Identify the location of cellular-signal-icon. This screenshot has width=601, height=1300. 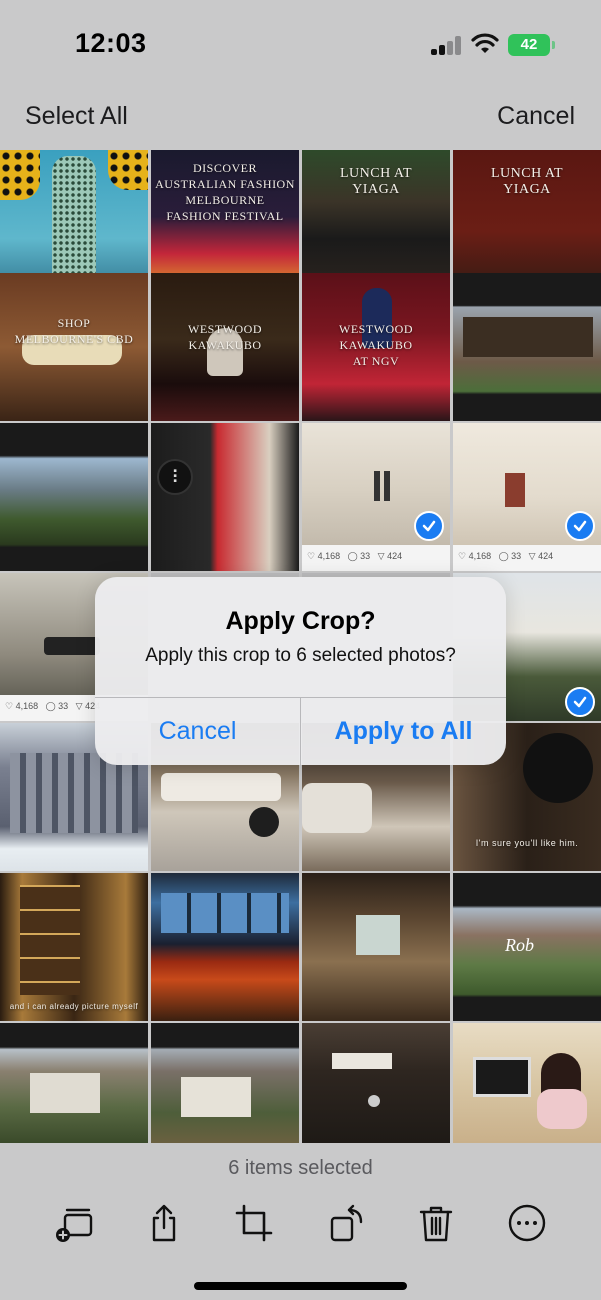
(447, 45).